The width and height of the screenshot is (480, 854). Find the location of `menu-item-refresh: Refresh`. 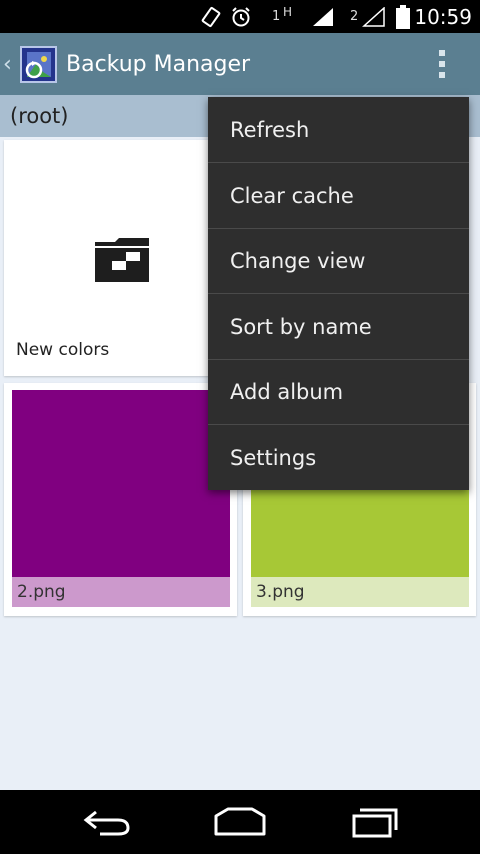

menu-item-refresh: Refresh is located at coordinates (338, 129).